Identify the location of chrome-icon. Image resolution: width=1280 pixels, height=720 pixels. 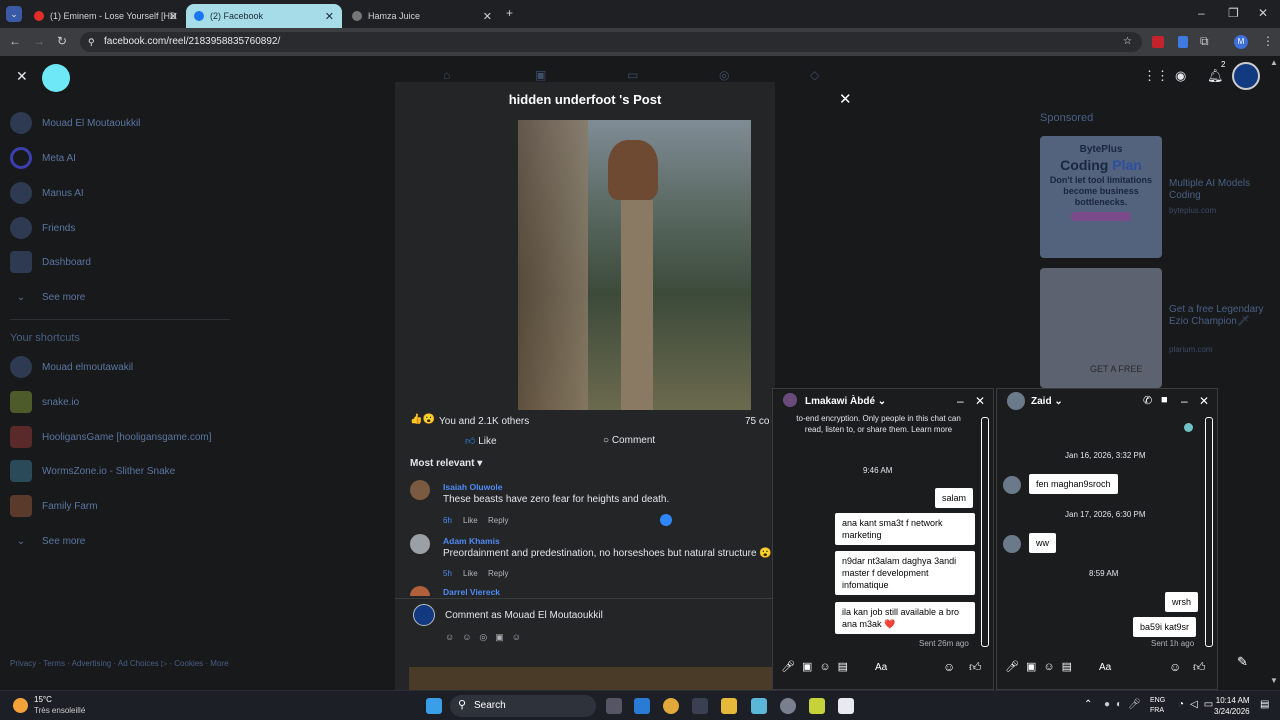
(671, 706).